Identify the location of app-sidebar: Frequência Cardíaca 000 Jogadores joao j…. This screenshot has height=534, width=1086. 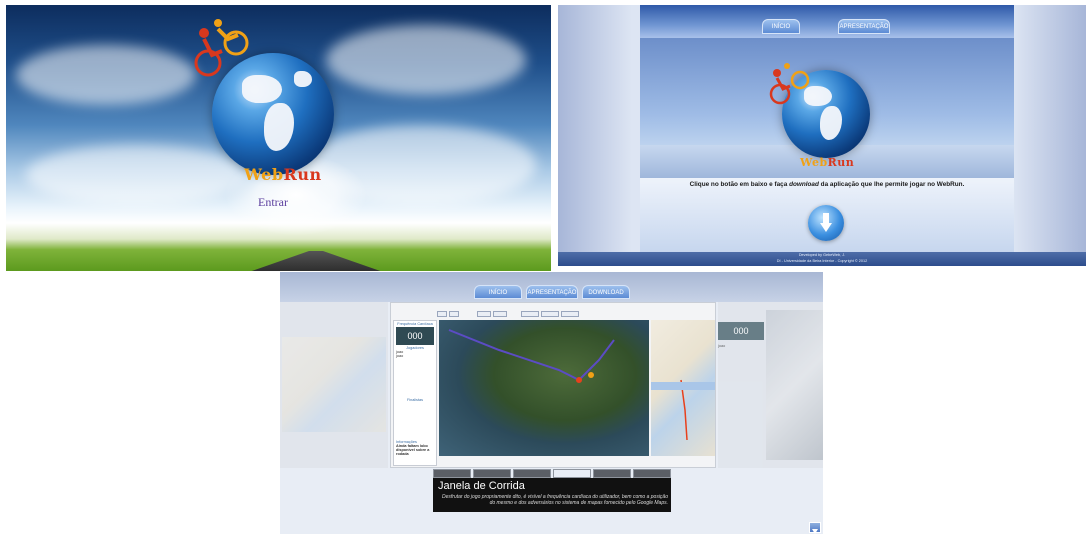
(415, 393).